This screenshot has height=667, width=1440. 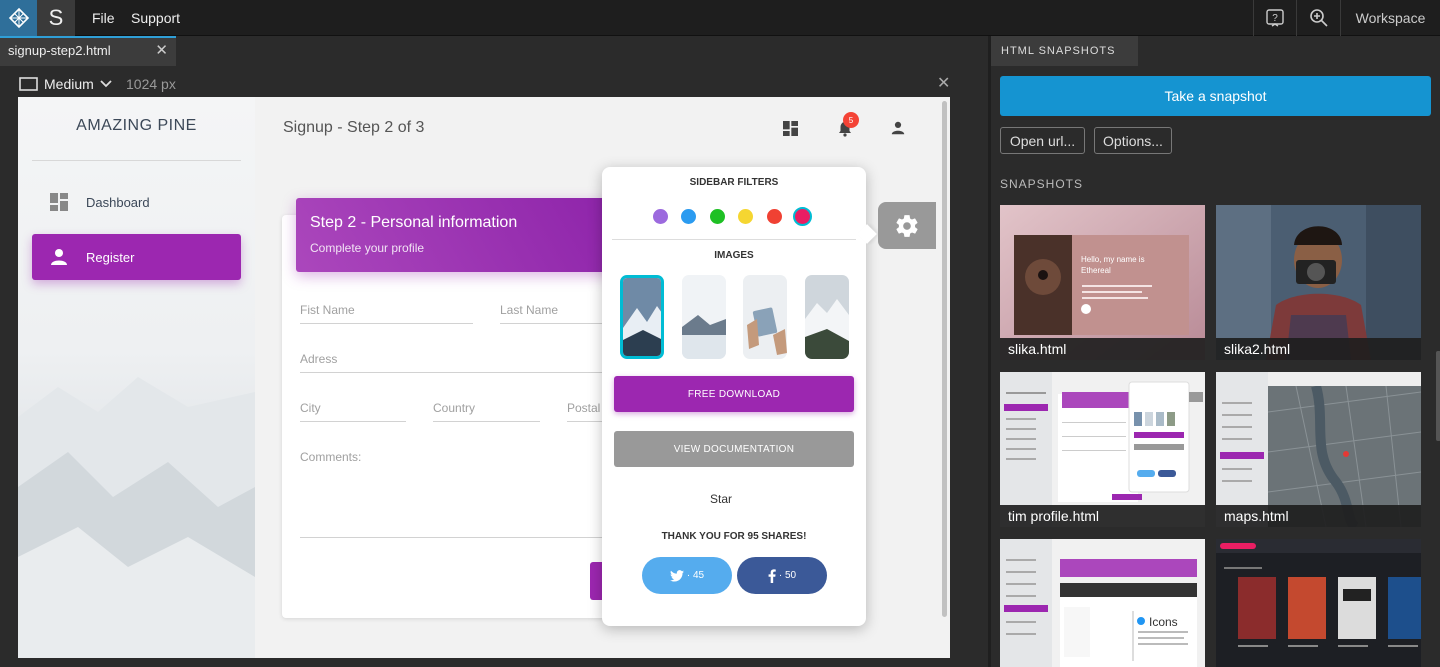 I want to click on snapshot-icons: Icons, so click(x=1102, y=603).